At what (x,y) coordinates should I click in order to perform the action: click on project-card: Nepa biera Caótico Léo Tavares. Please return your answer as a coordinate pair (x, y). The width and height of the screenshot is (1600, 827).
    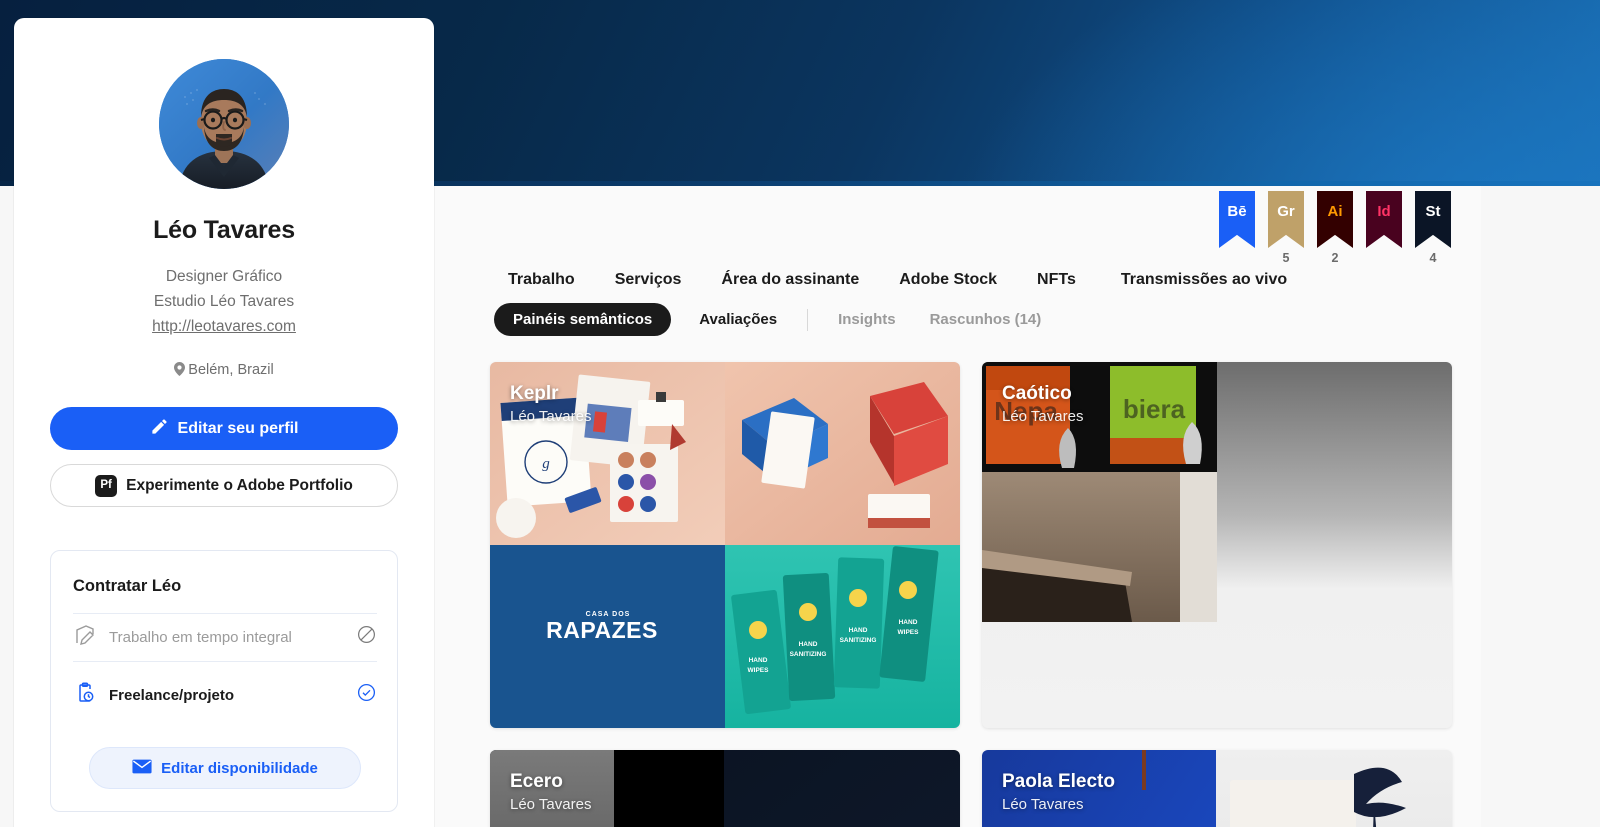
    Looking at the image, I should click on (1217, 545).